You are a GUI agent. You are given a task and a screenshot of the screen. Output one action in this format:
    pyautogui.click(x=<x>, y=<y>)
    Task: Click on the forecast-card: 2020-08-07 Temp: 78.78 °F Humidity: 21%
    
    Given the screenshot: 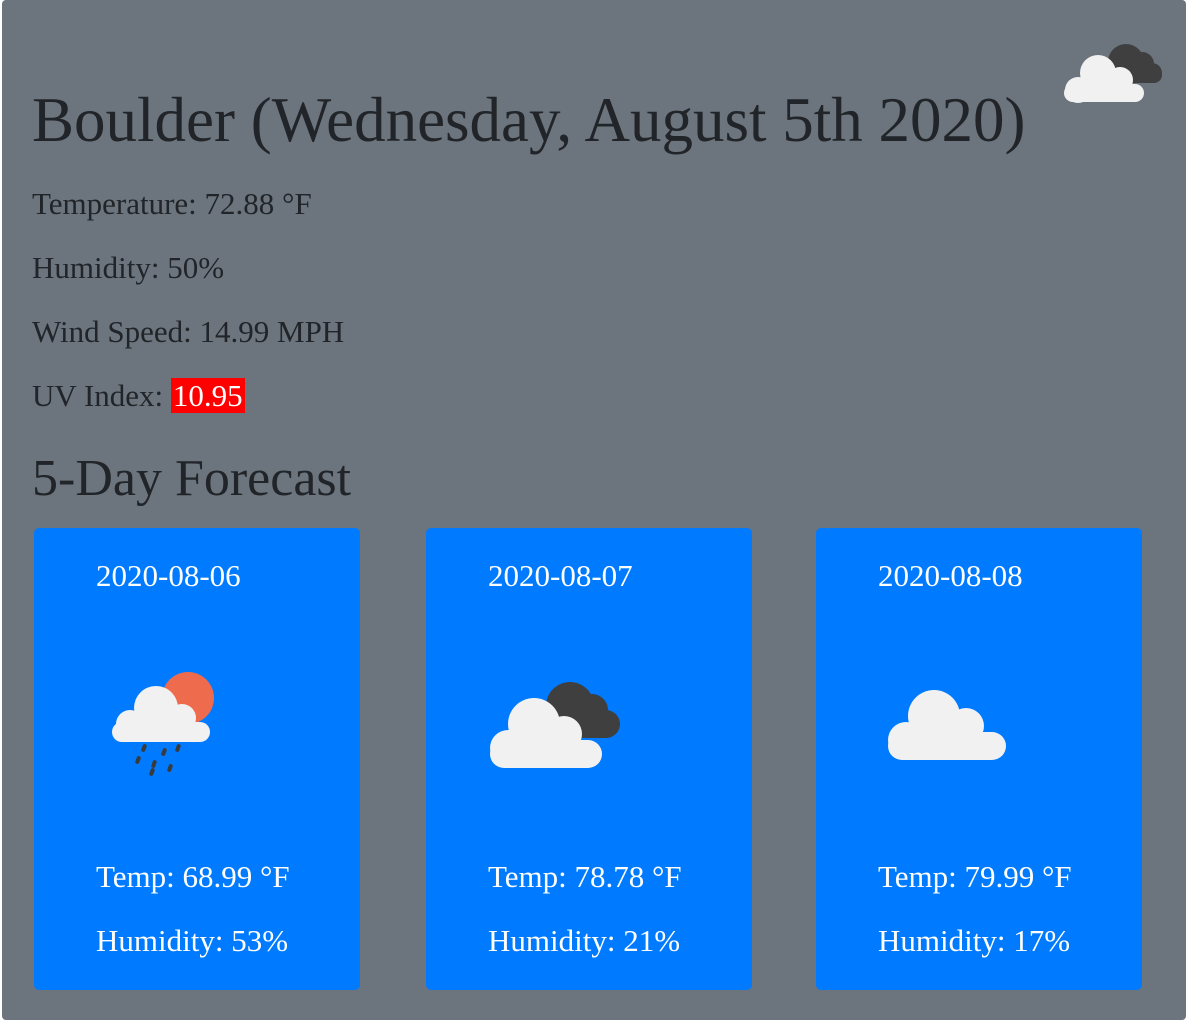 What is the action you would take?
    pyautogui.click(x=589, y=759)
    